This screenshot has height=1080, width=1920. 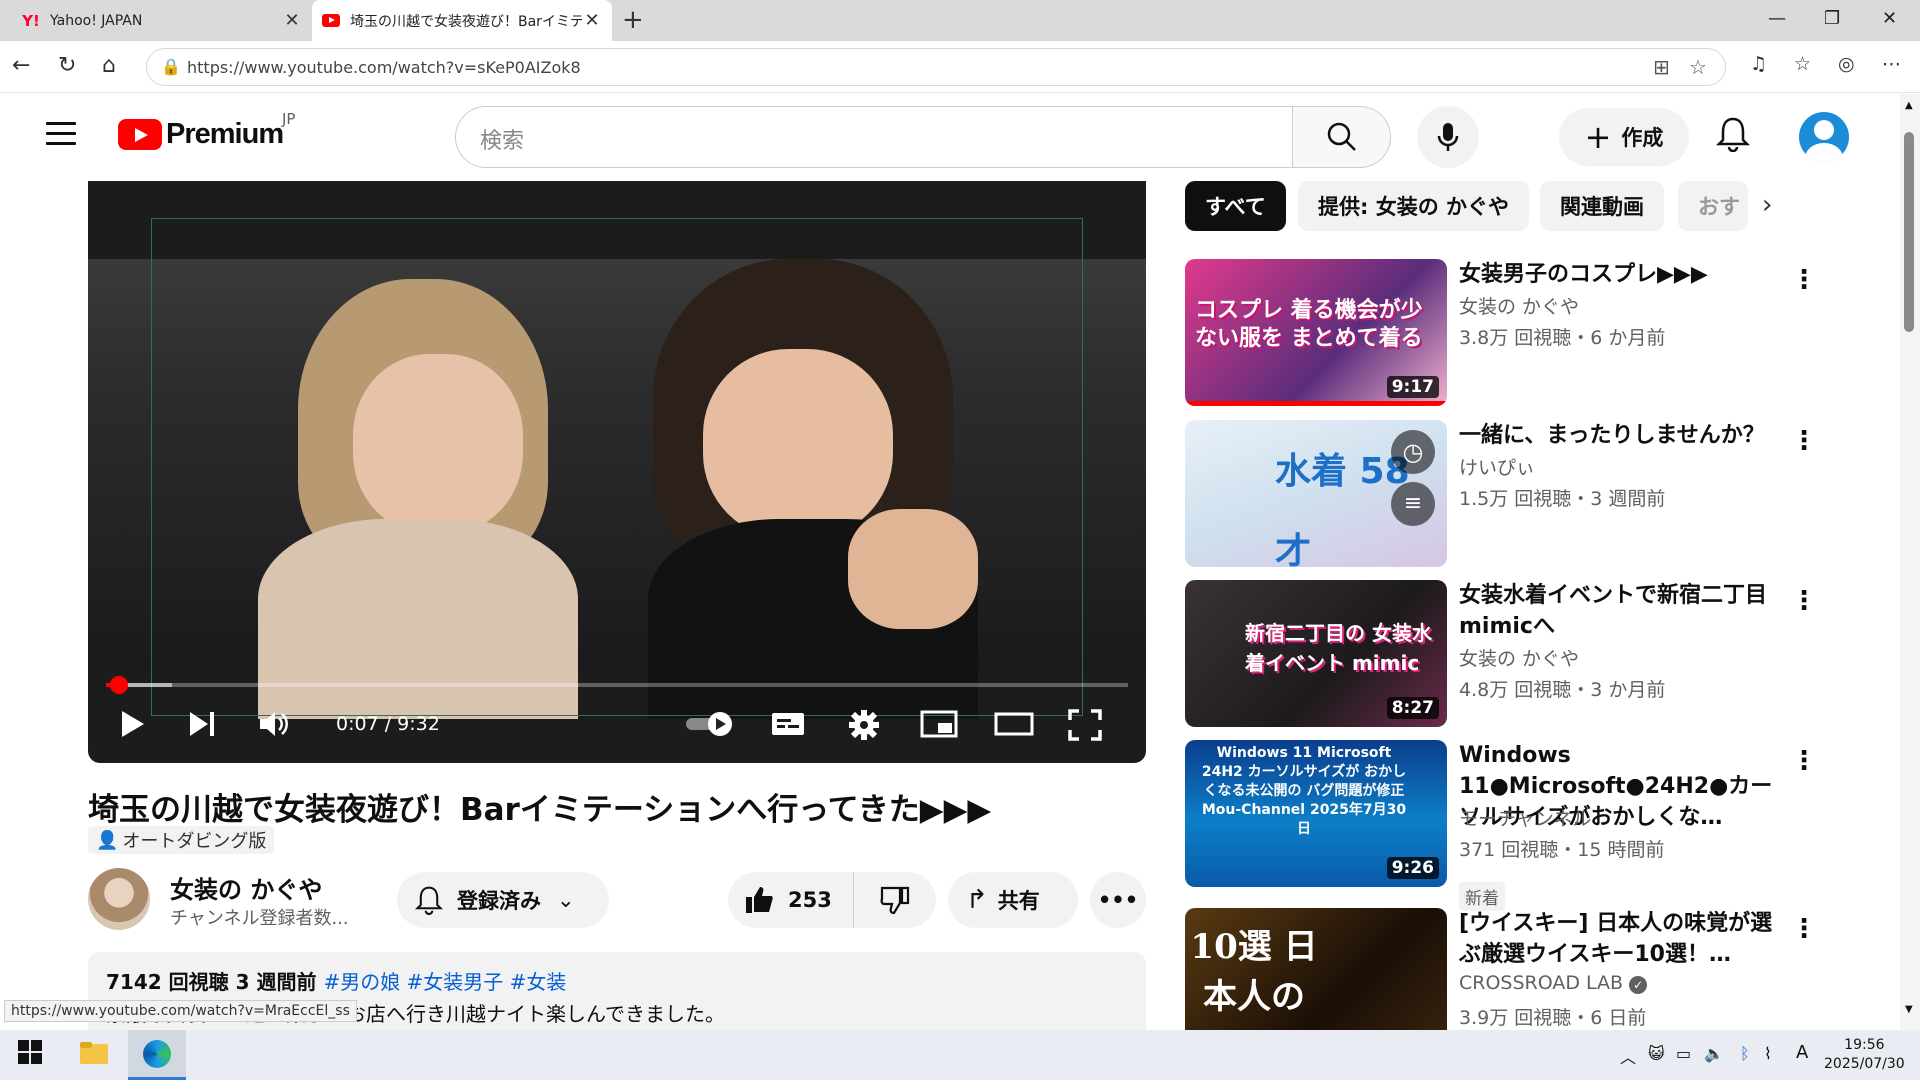 What do you see at coordinates (1562, 499) in the screenshot?
I see `related-meta: 1.5万 回視聴・3 週間前` at bounding box center [1562, 499].